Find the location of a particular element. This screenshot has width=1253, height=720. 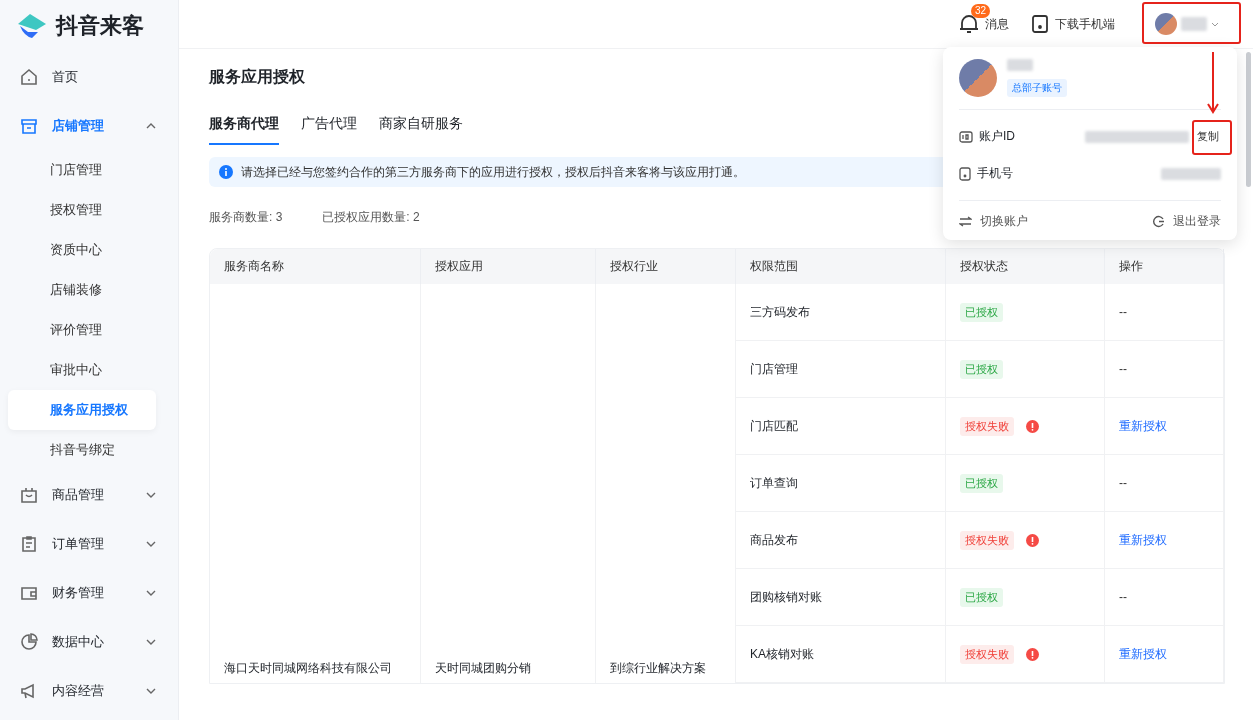

tab: 商家自研服务 is located at coordinates (421, 130).